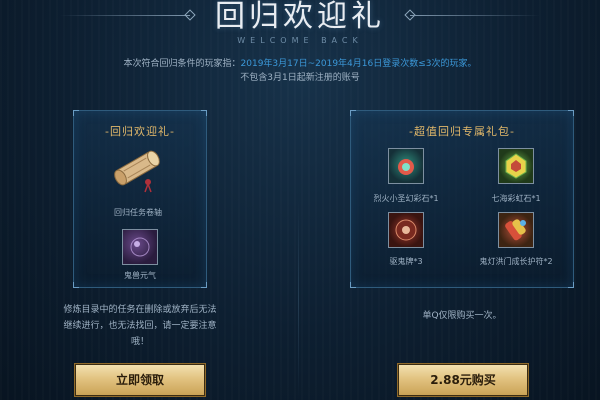 The image size is (600, 400). I want to click on buy-pack-button: 2.88元购买, so click(463, 380).